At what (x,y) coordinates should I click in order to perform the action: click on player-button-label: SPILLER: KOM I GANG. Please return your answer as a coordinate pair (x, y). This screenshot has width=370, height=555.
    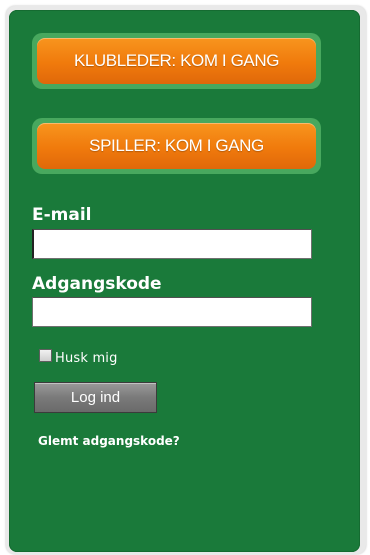
    Looking at the image, I should click on (176, 145).